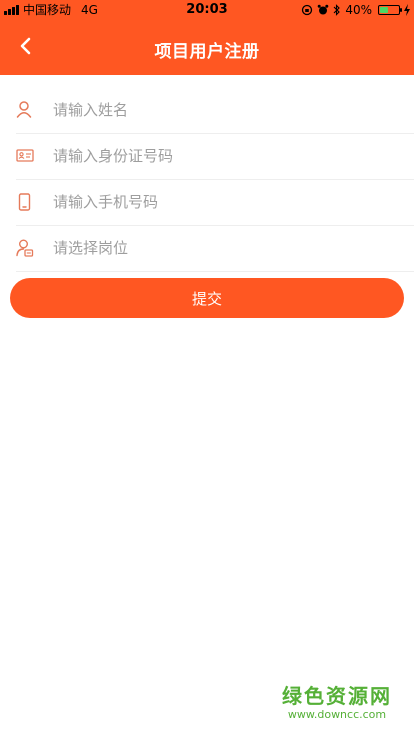  I want to click on user-badge-icon, so click(25, 248).